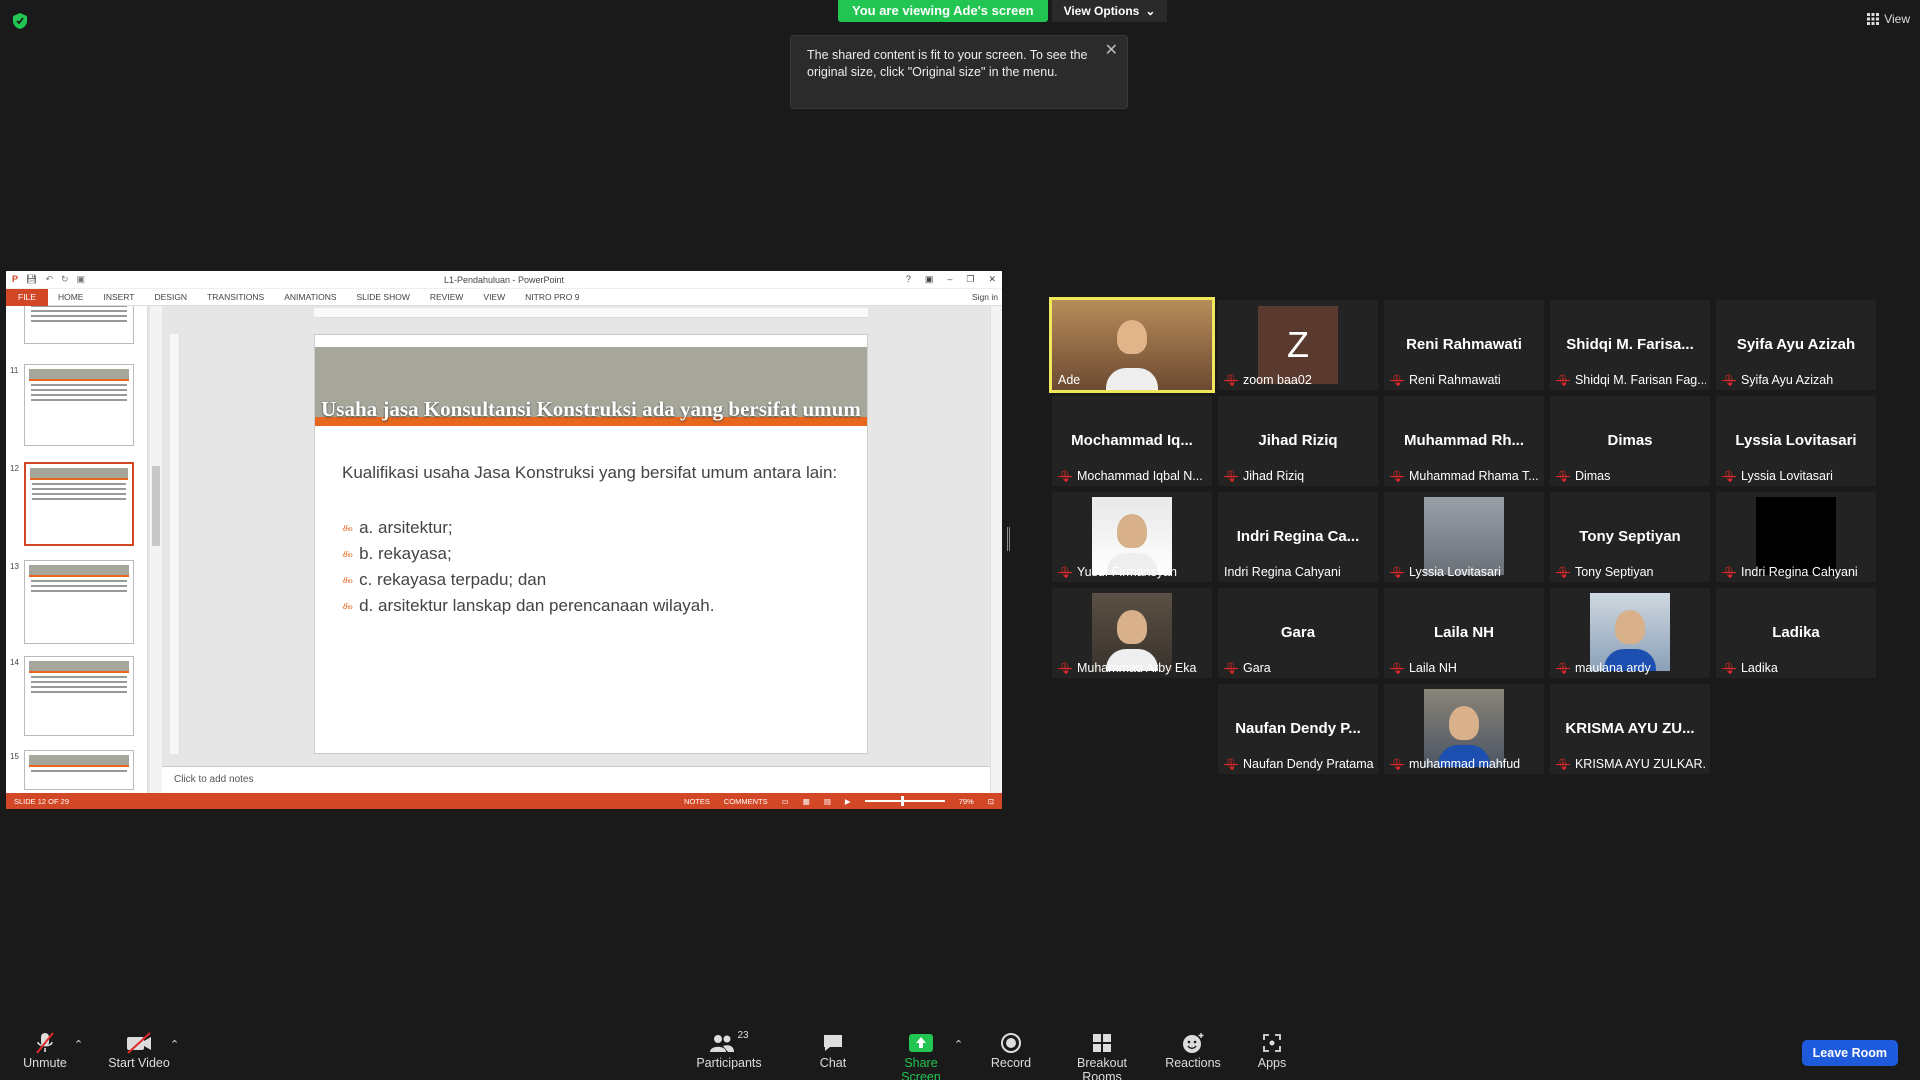 This screenshot has height=1080, width=1920. I want to click on start-video-label: Start Video, so click(139, 1063).